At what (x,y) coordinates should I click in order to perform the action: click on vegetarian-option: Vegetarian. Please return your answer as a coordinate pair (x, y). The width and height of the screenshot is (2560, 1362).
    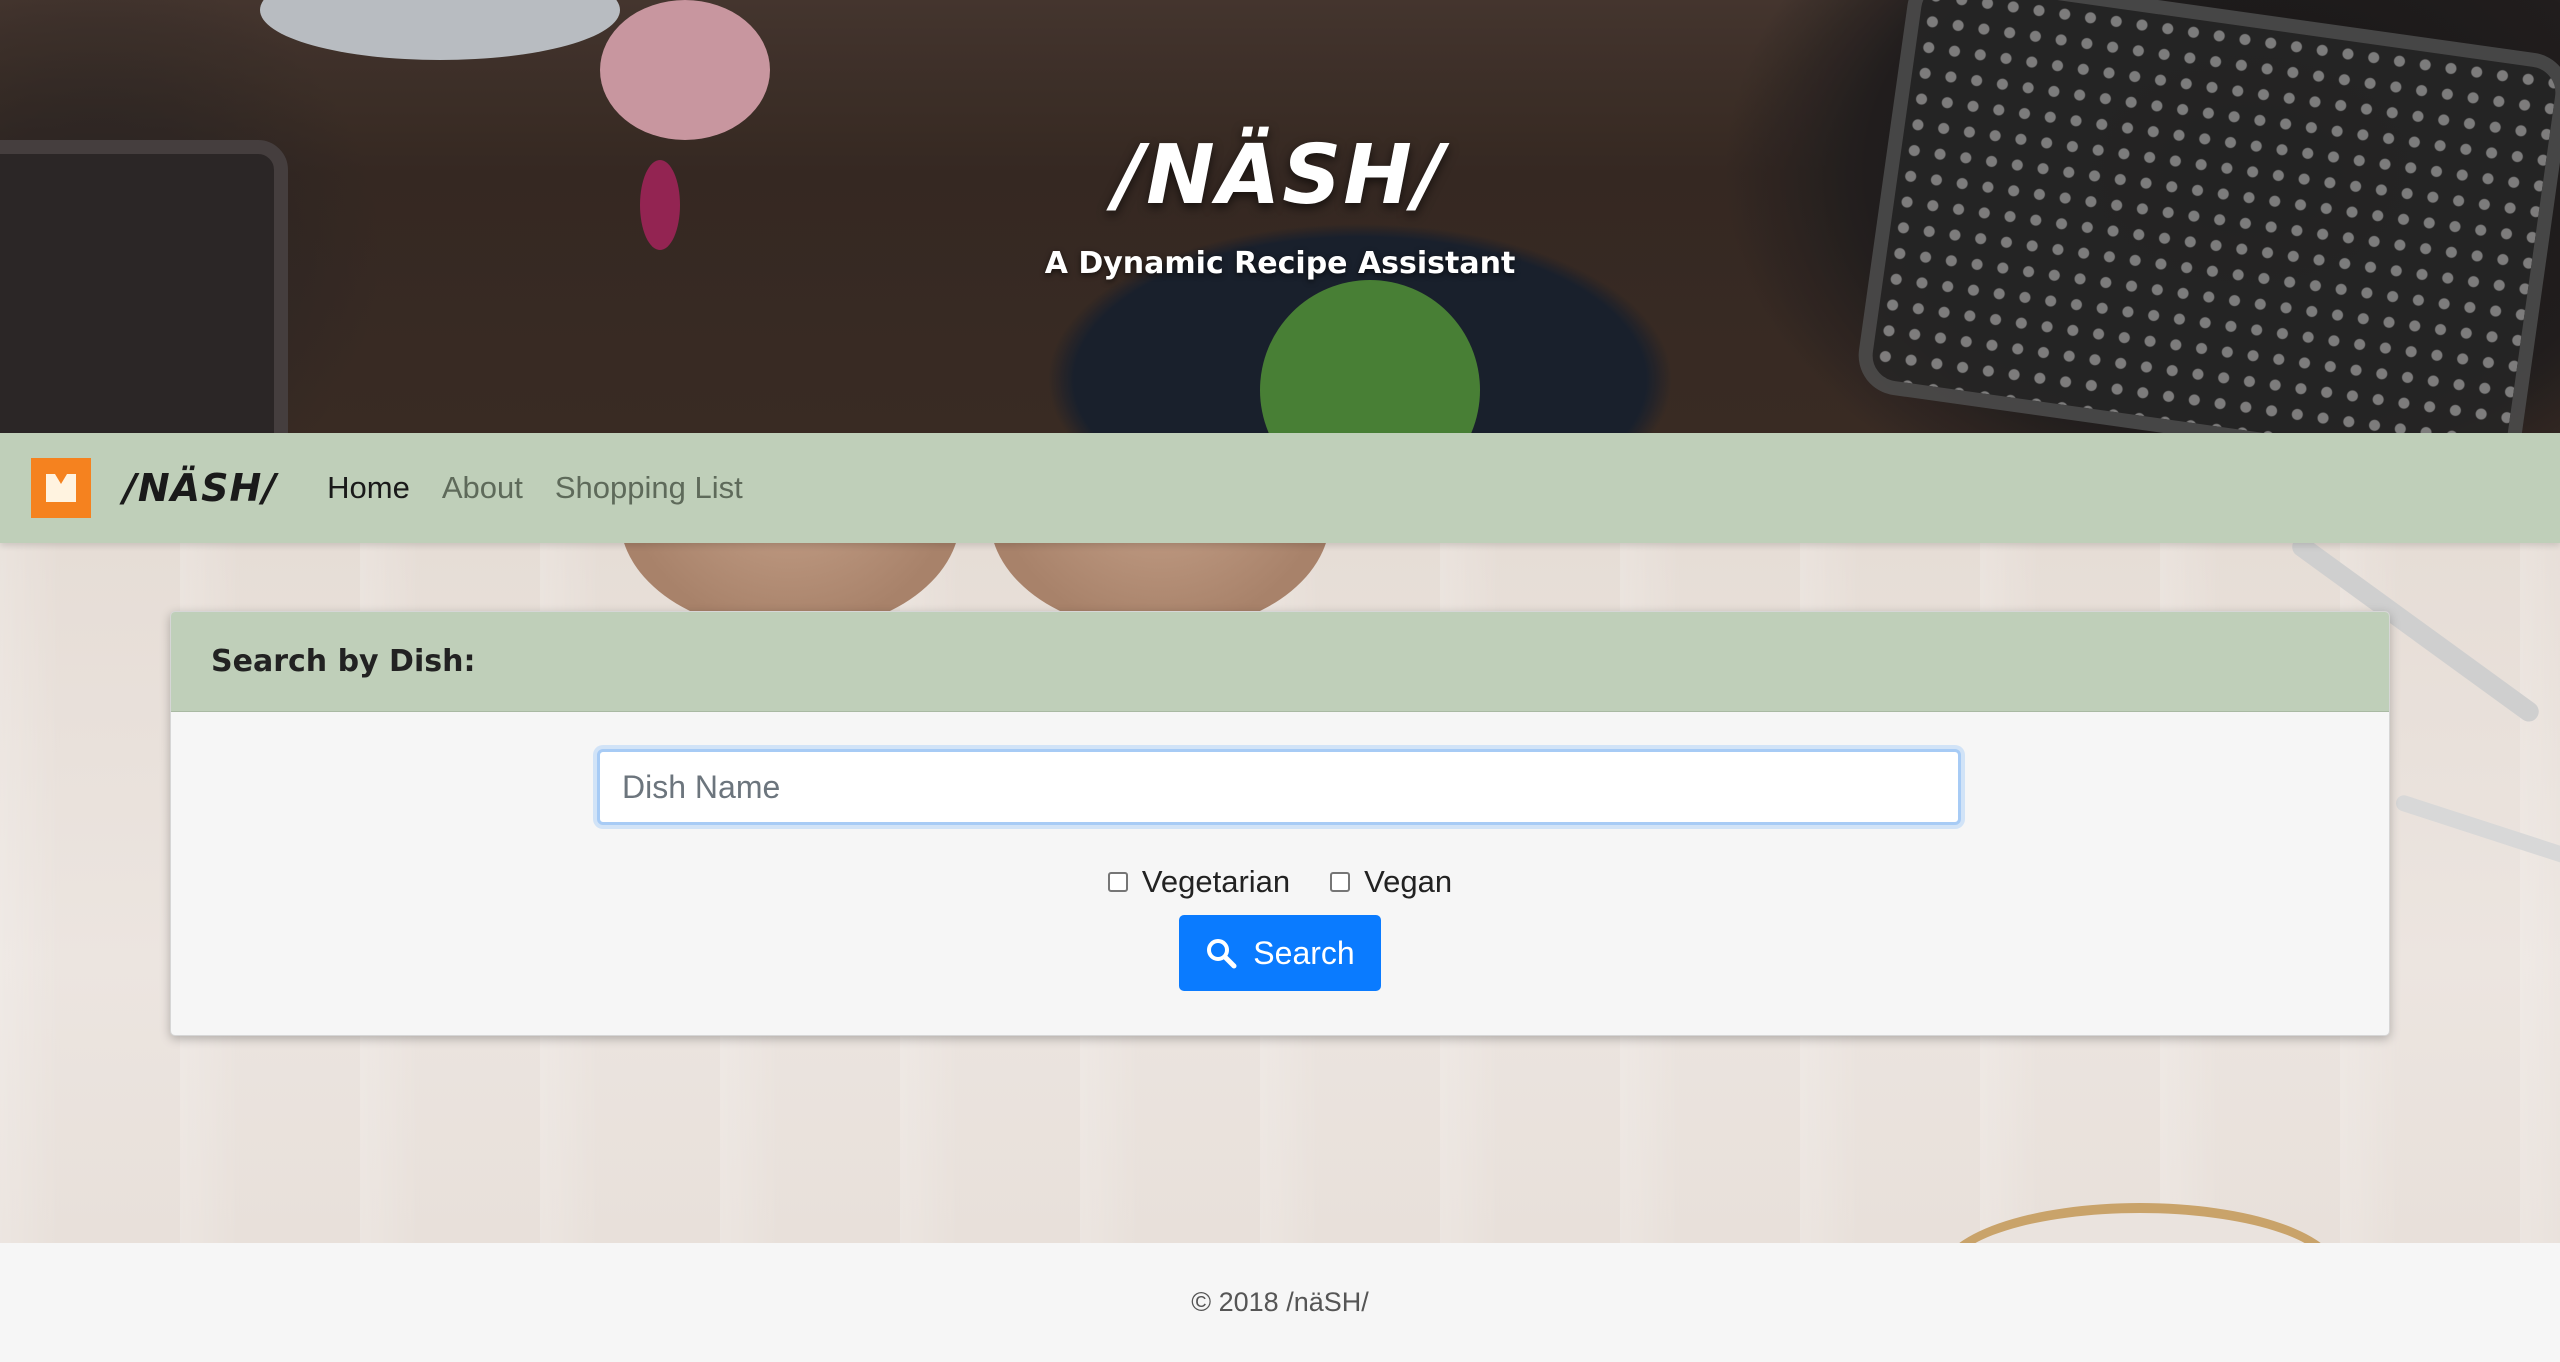
    Looking at the image, I should click on (1199, 882).